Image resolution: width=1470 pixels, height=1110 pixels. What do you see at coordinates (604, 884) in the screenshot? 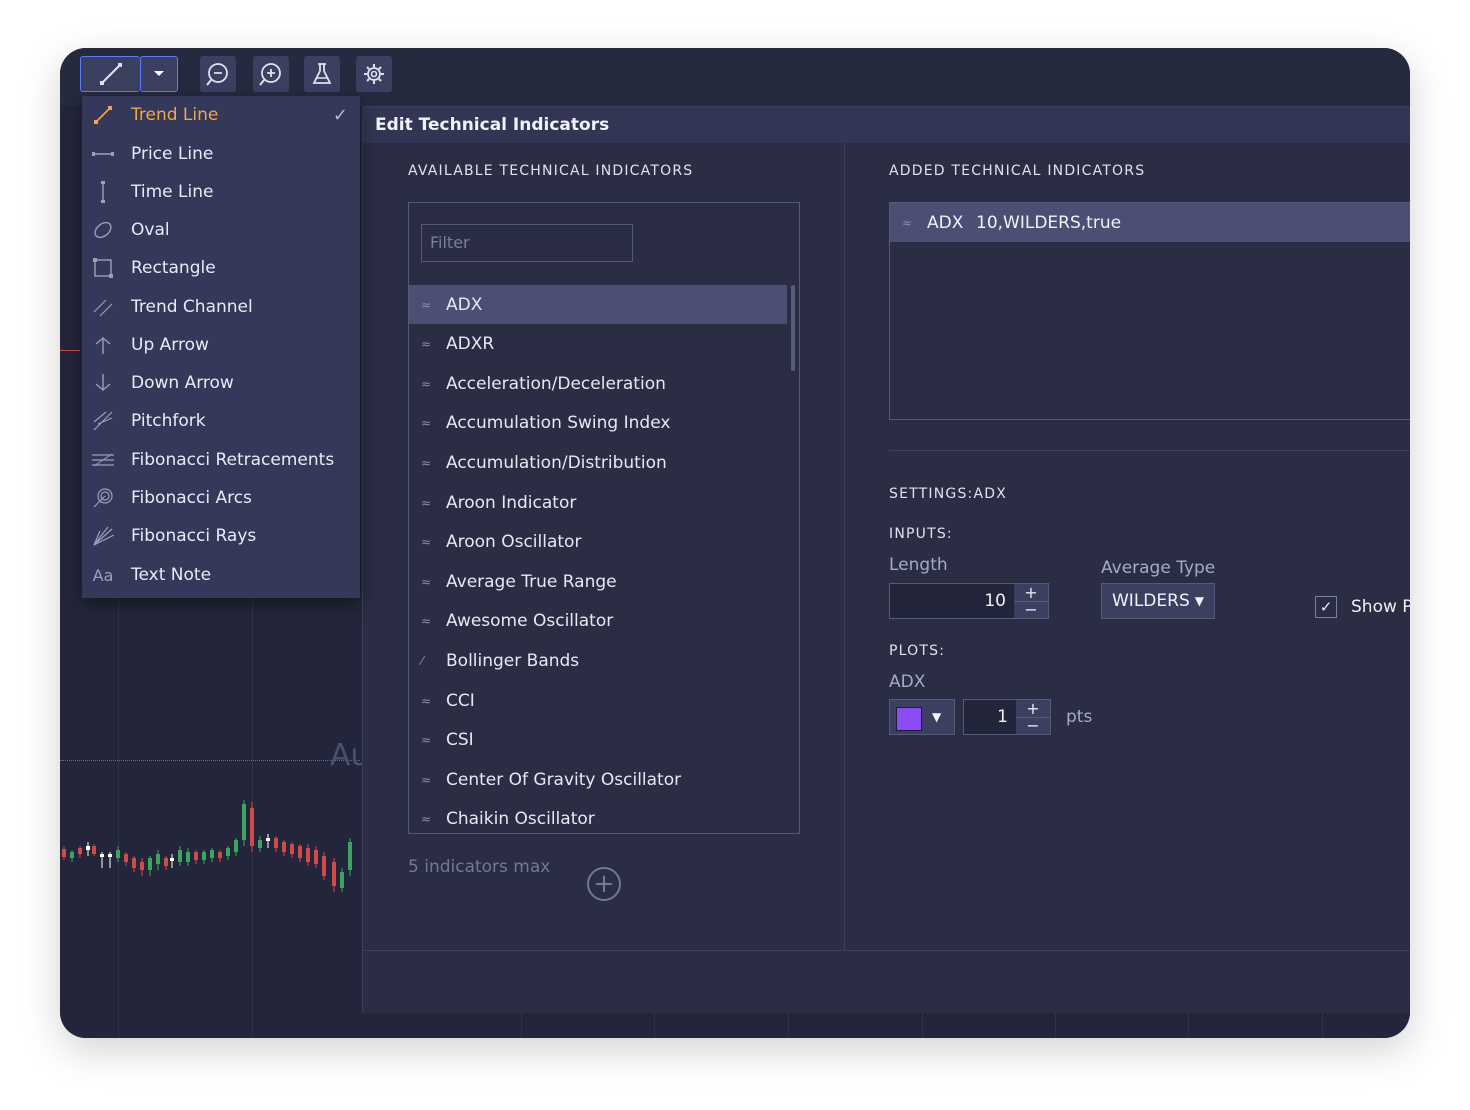
I see `add-indicator-button: +` at bounding box center [604, 884].